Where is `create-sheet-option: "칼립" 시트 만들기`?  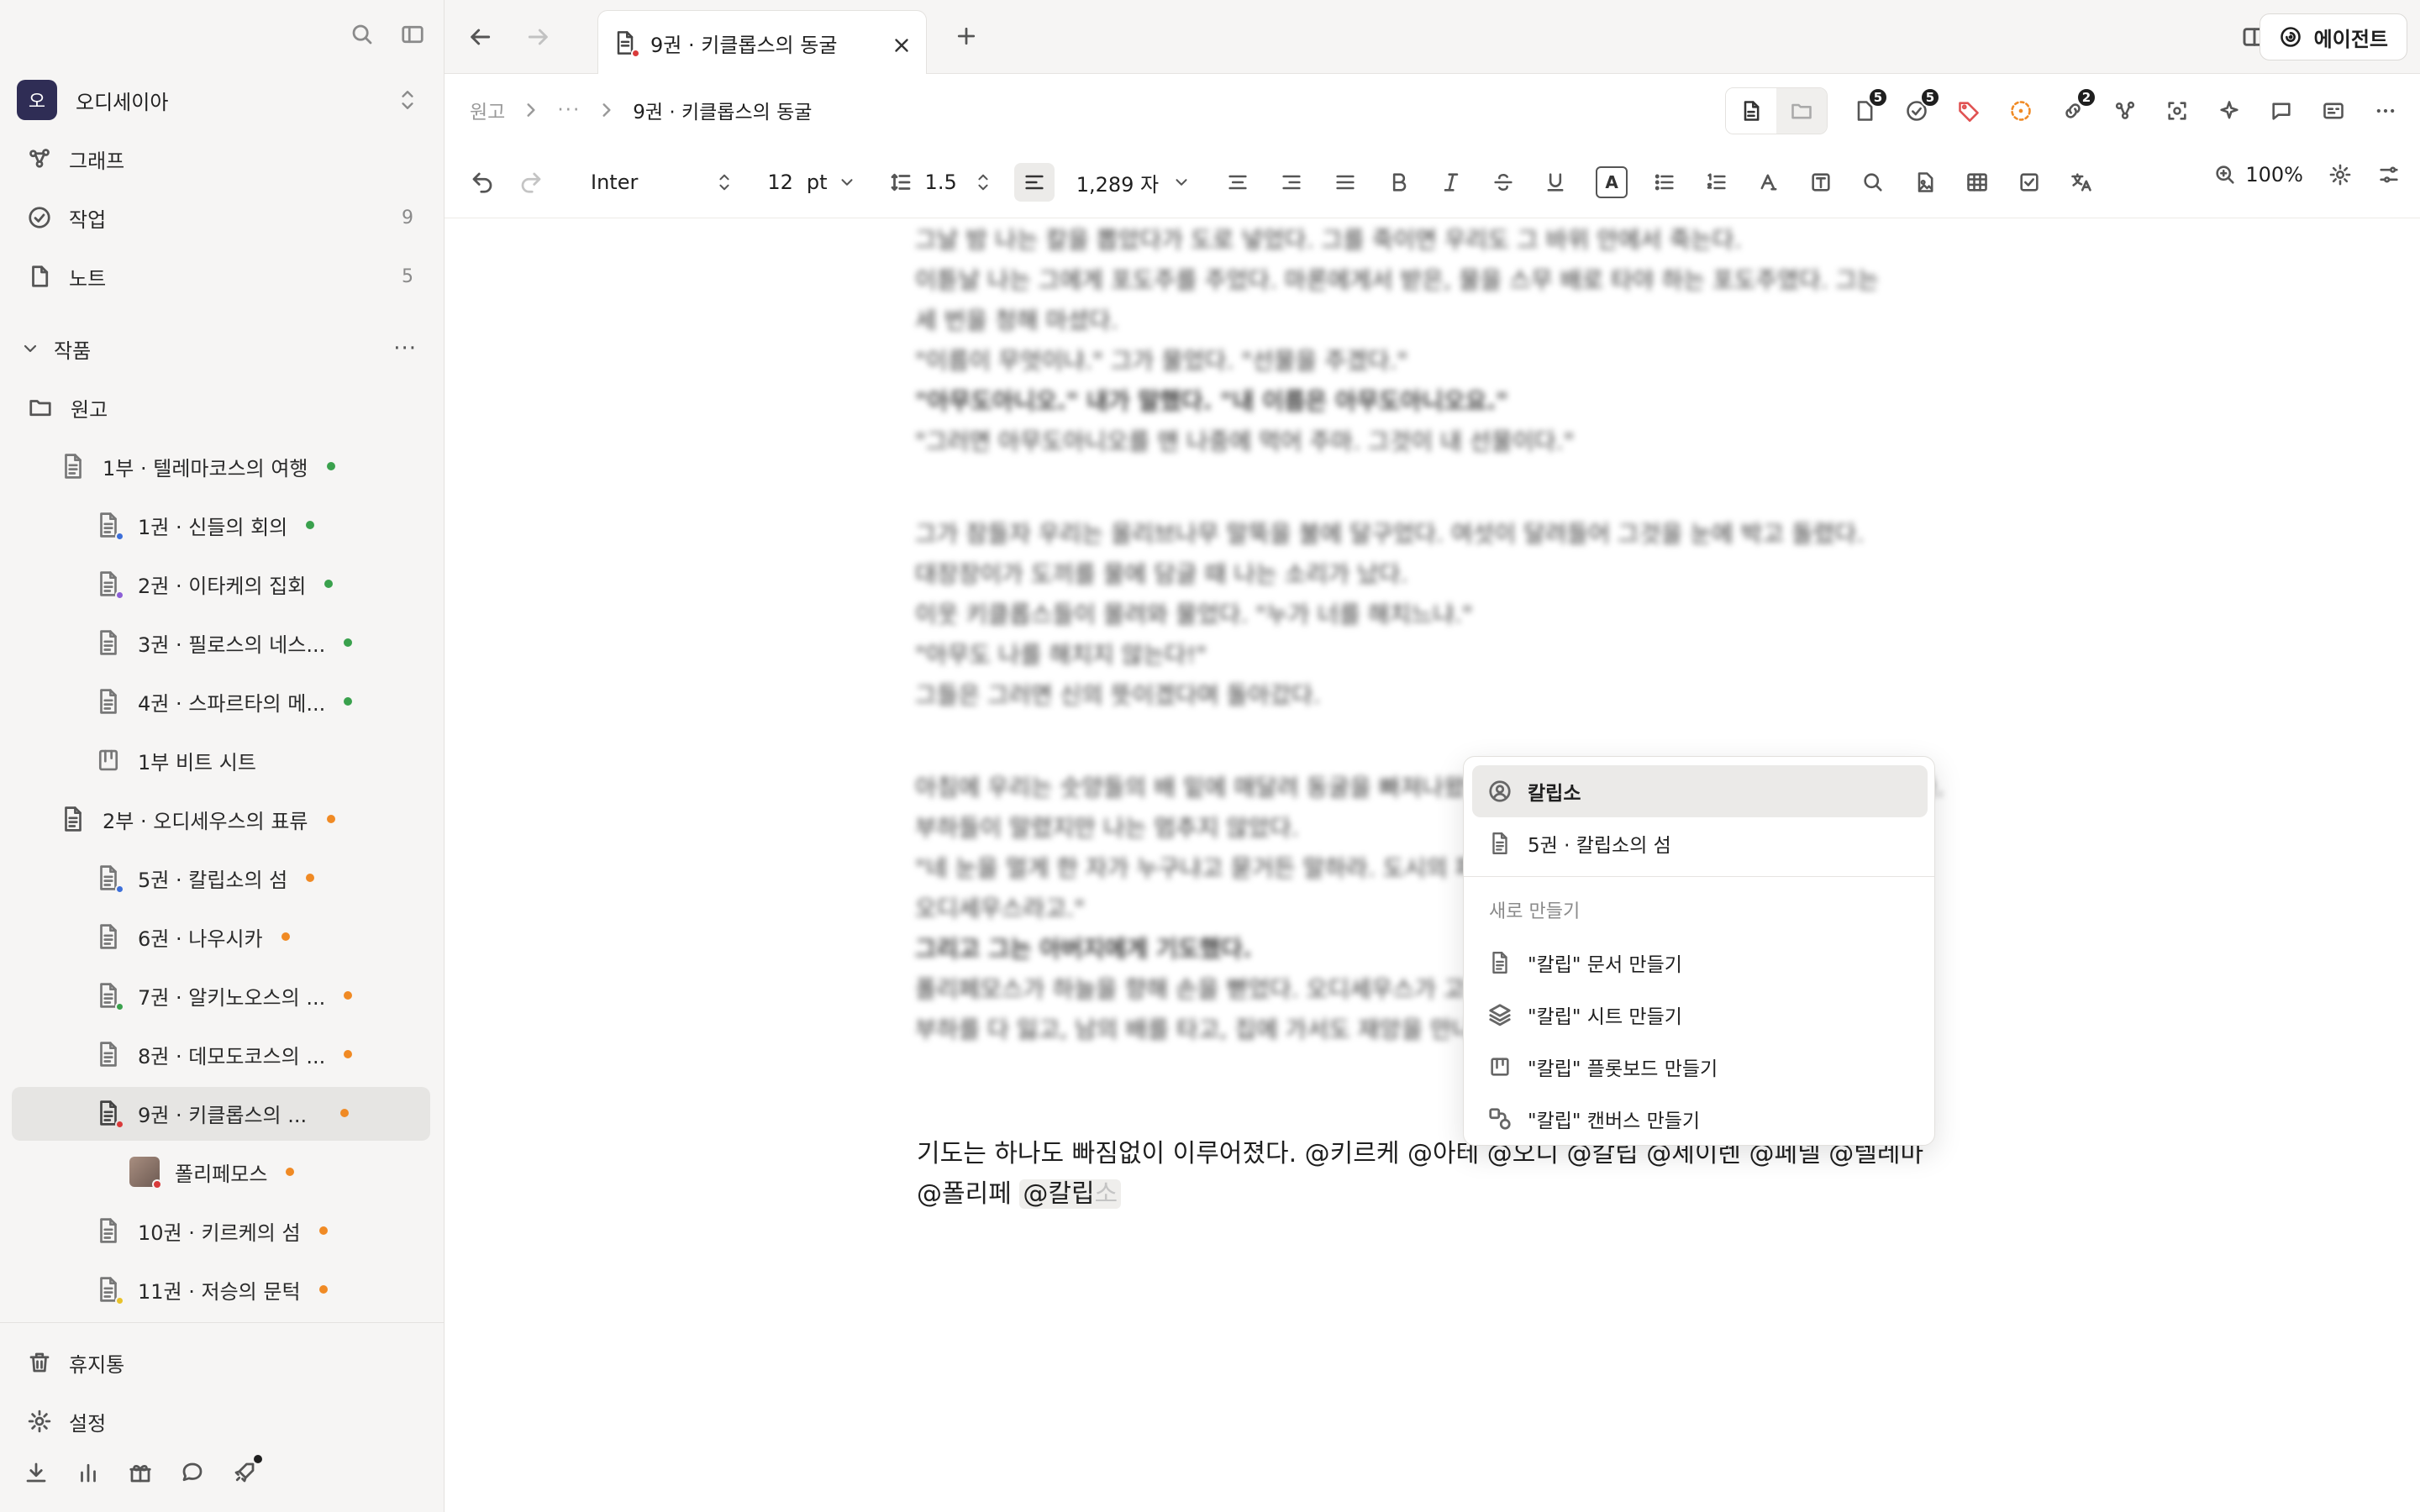
create-sheet-option: "칼립" 시트 만들기 is located at coordinates (1700, 1015).